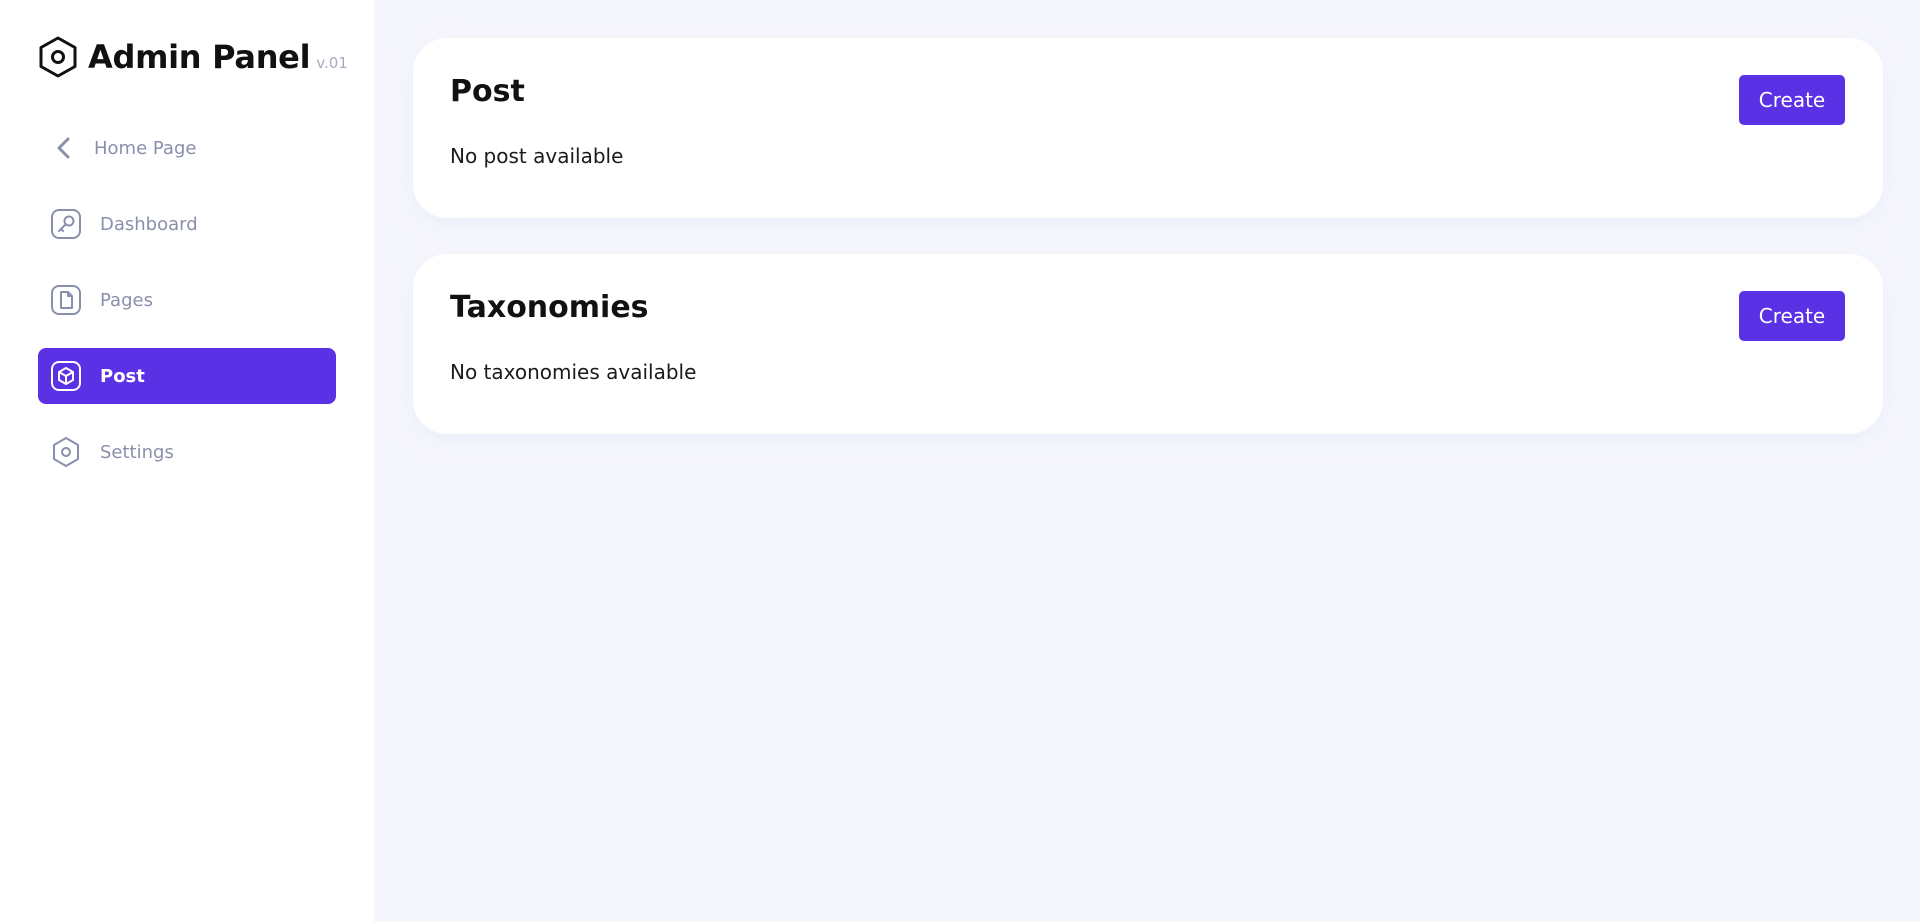  I want to click on sidebar-item-label: Post, so click(122, 376).